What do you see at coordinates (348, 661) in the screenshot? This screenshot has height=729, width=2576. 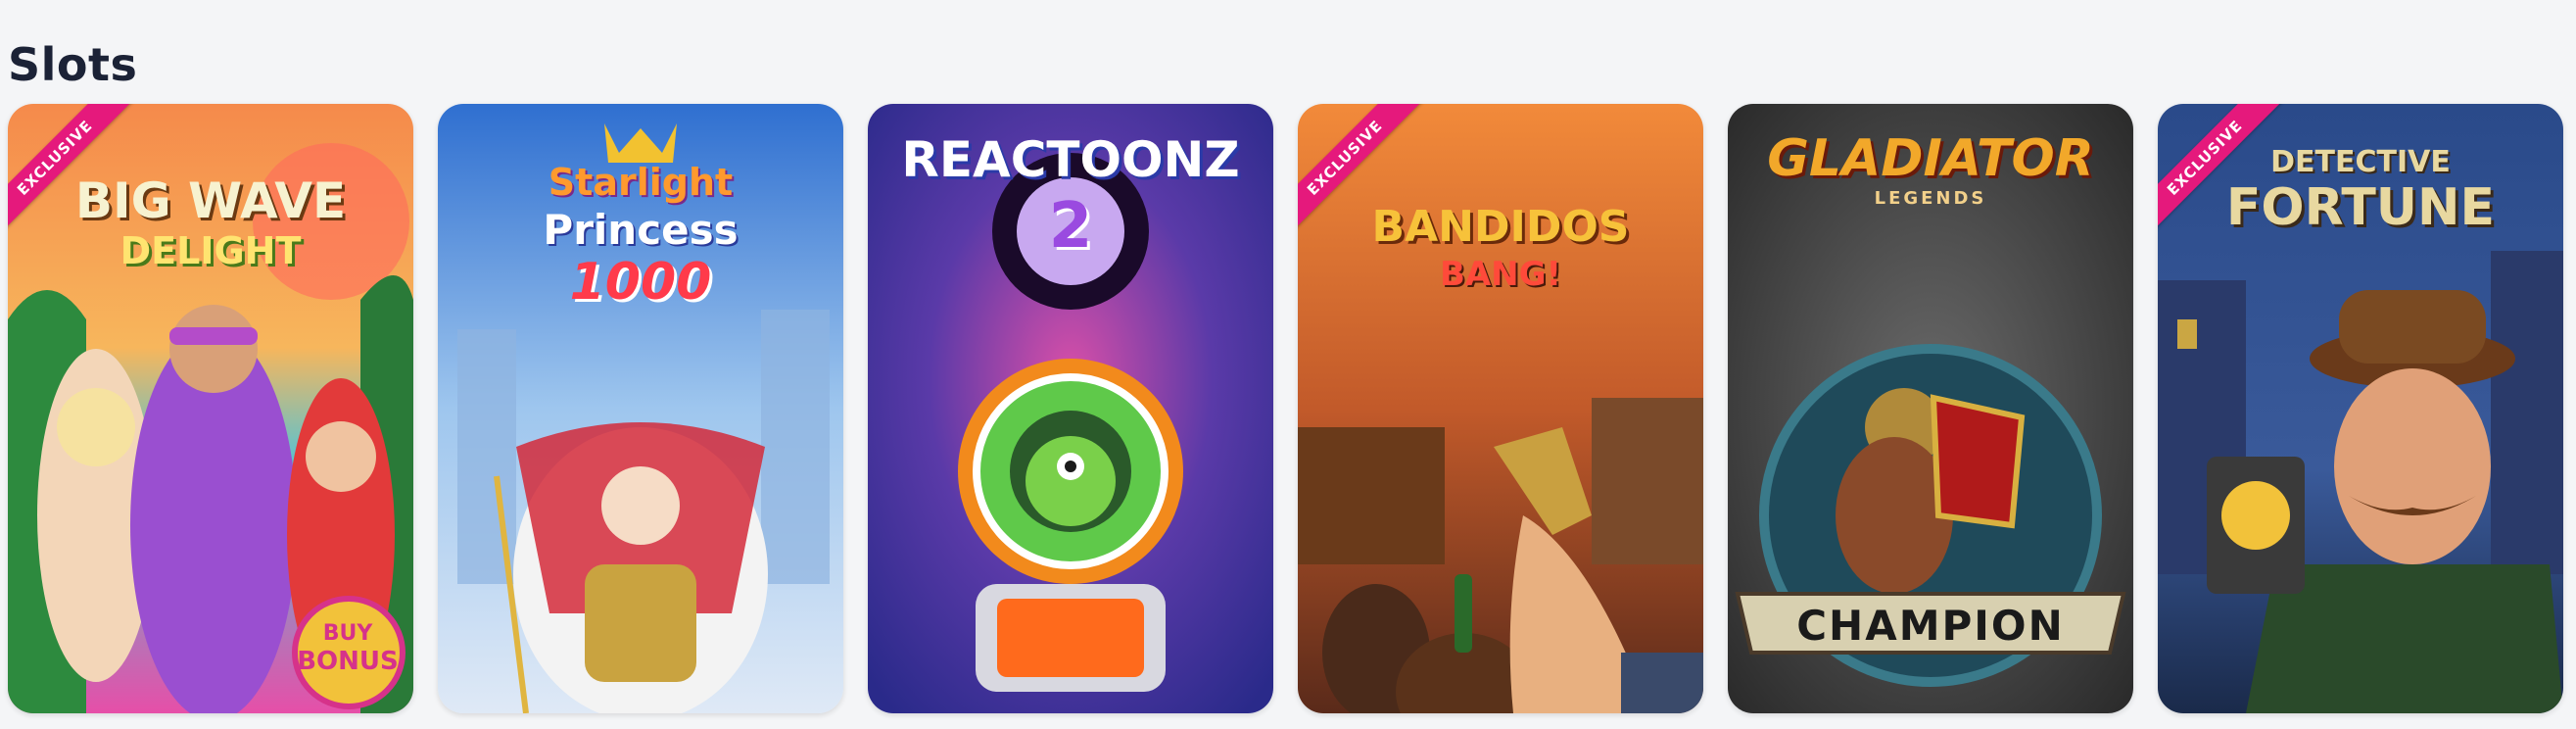 I see `buy-bonus-badge-label: BONUS` at bounding box center [348, 661].